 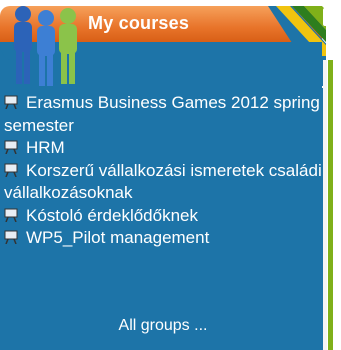 What do you see at coordinates (45, 147) in the screenshot?
I see `course-link: HRM` at bounding box center [45, 147].